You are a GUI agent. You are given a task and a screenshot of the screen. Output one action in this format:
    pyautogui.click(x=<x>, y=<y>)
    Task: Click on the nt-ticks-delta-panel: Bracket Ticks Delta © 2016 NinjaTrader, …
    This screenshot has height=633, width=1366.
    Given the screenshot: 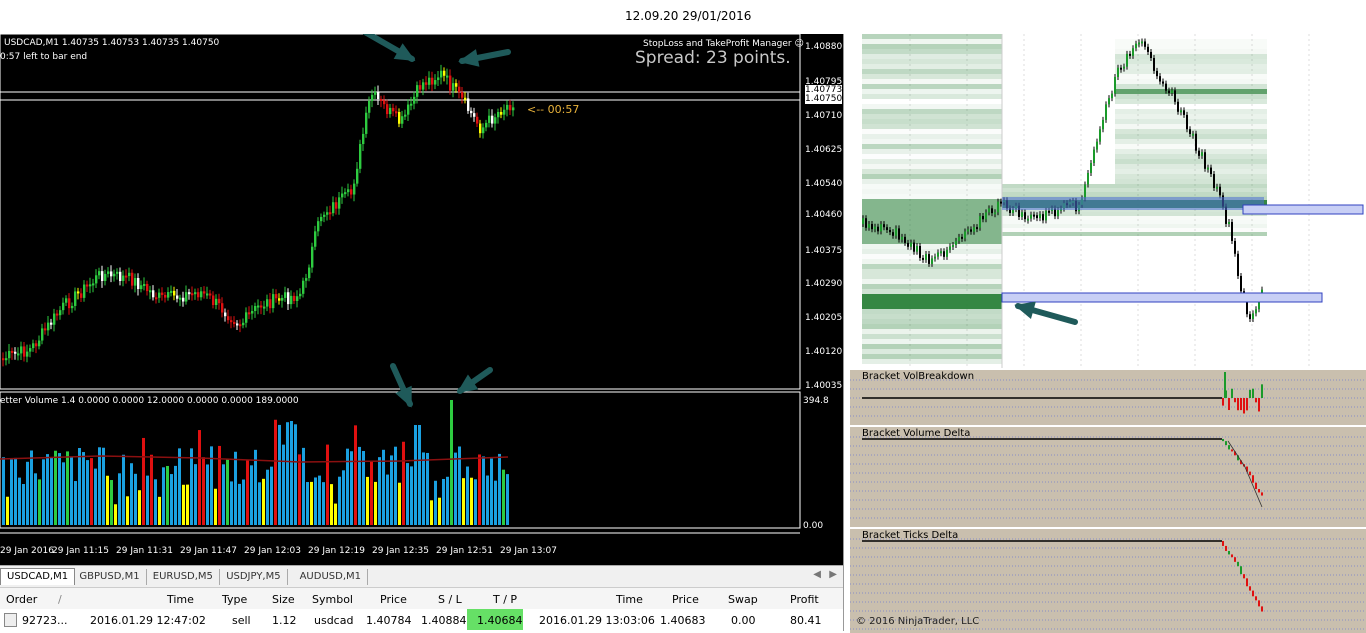 What is the action you would take?
    pyautogui.click(x=1108, y=580)
    